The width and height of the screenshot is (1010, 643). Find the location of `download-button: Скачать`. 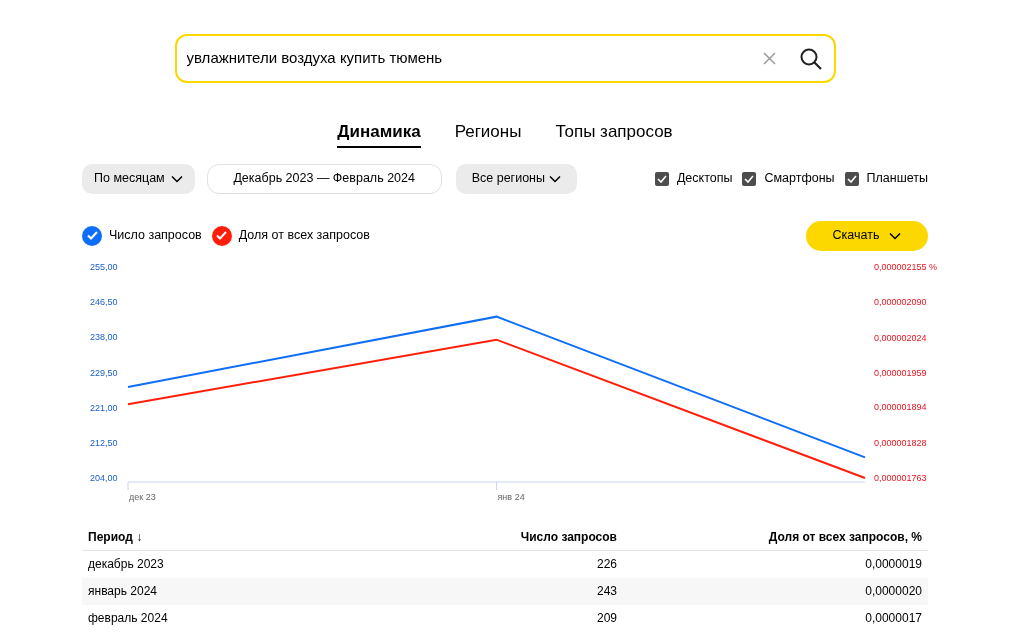

download-button: Скачать is located at coordinates (867, 235).